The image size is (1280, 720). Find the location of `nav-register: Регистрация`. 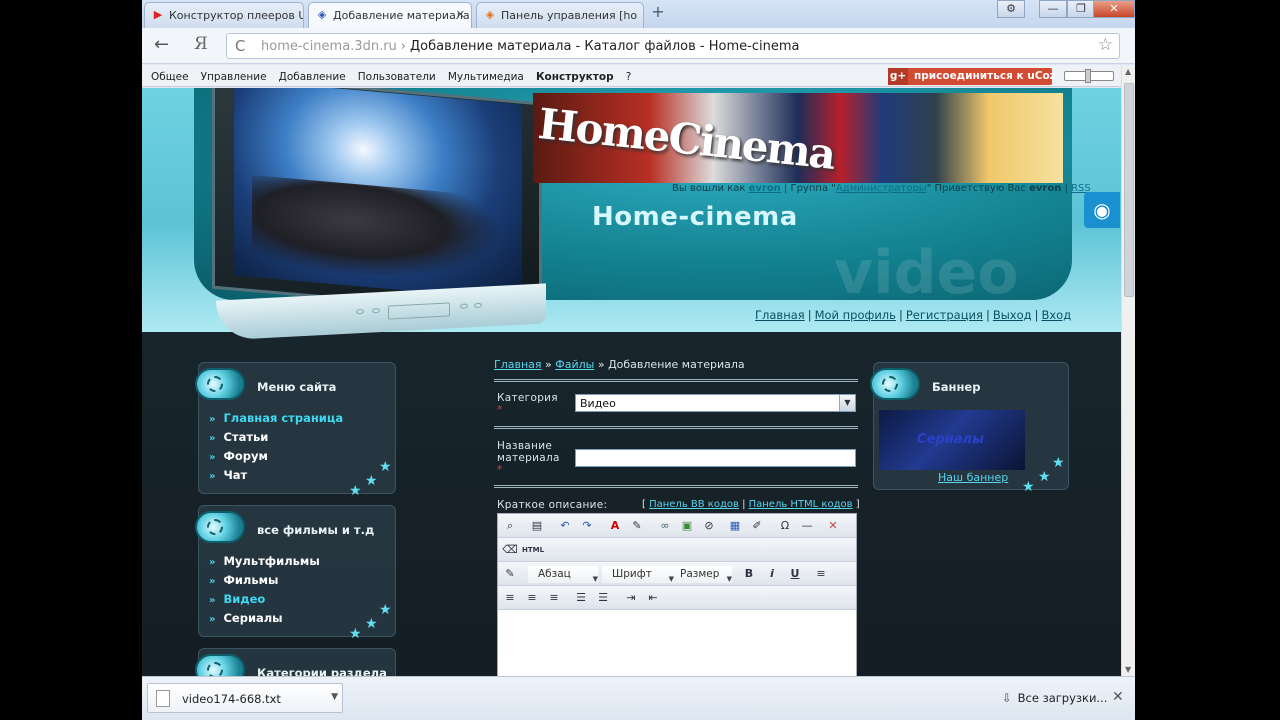

nav-register: Регистрация is located at coordinates (944, 315).